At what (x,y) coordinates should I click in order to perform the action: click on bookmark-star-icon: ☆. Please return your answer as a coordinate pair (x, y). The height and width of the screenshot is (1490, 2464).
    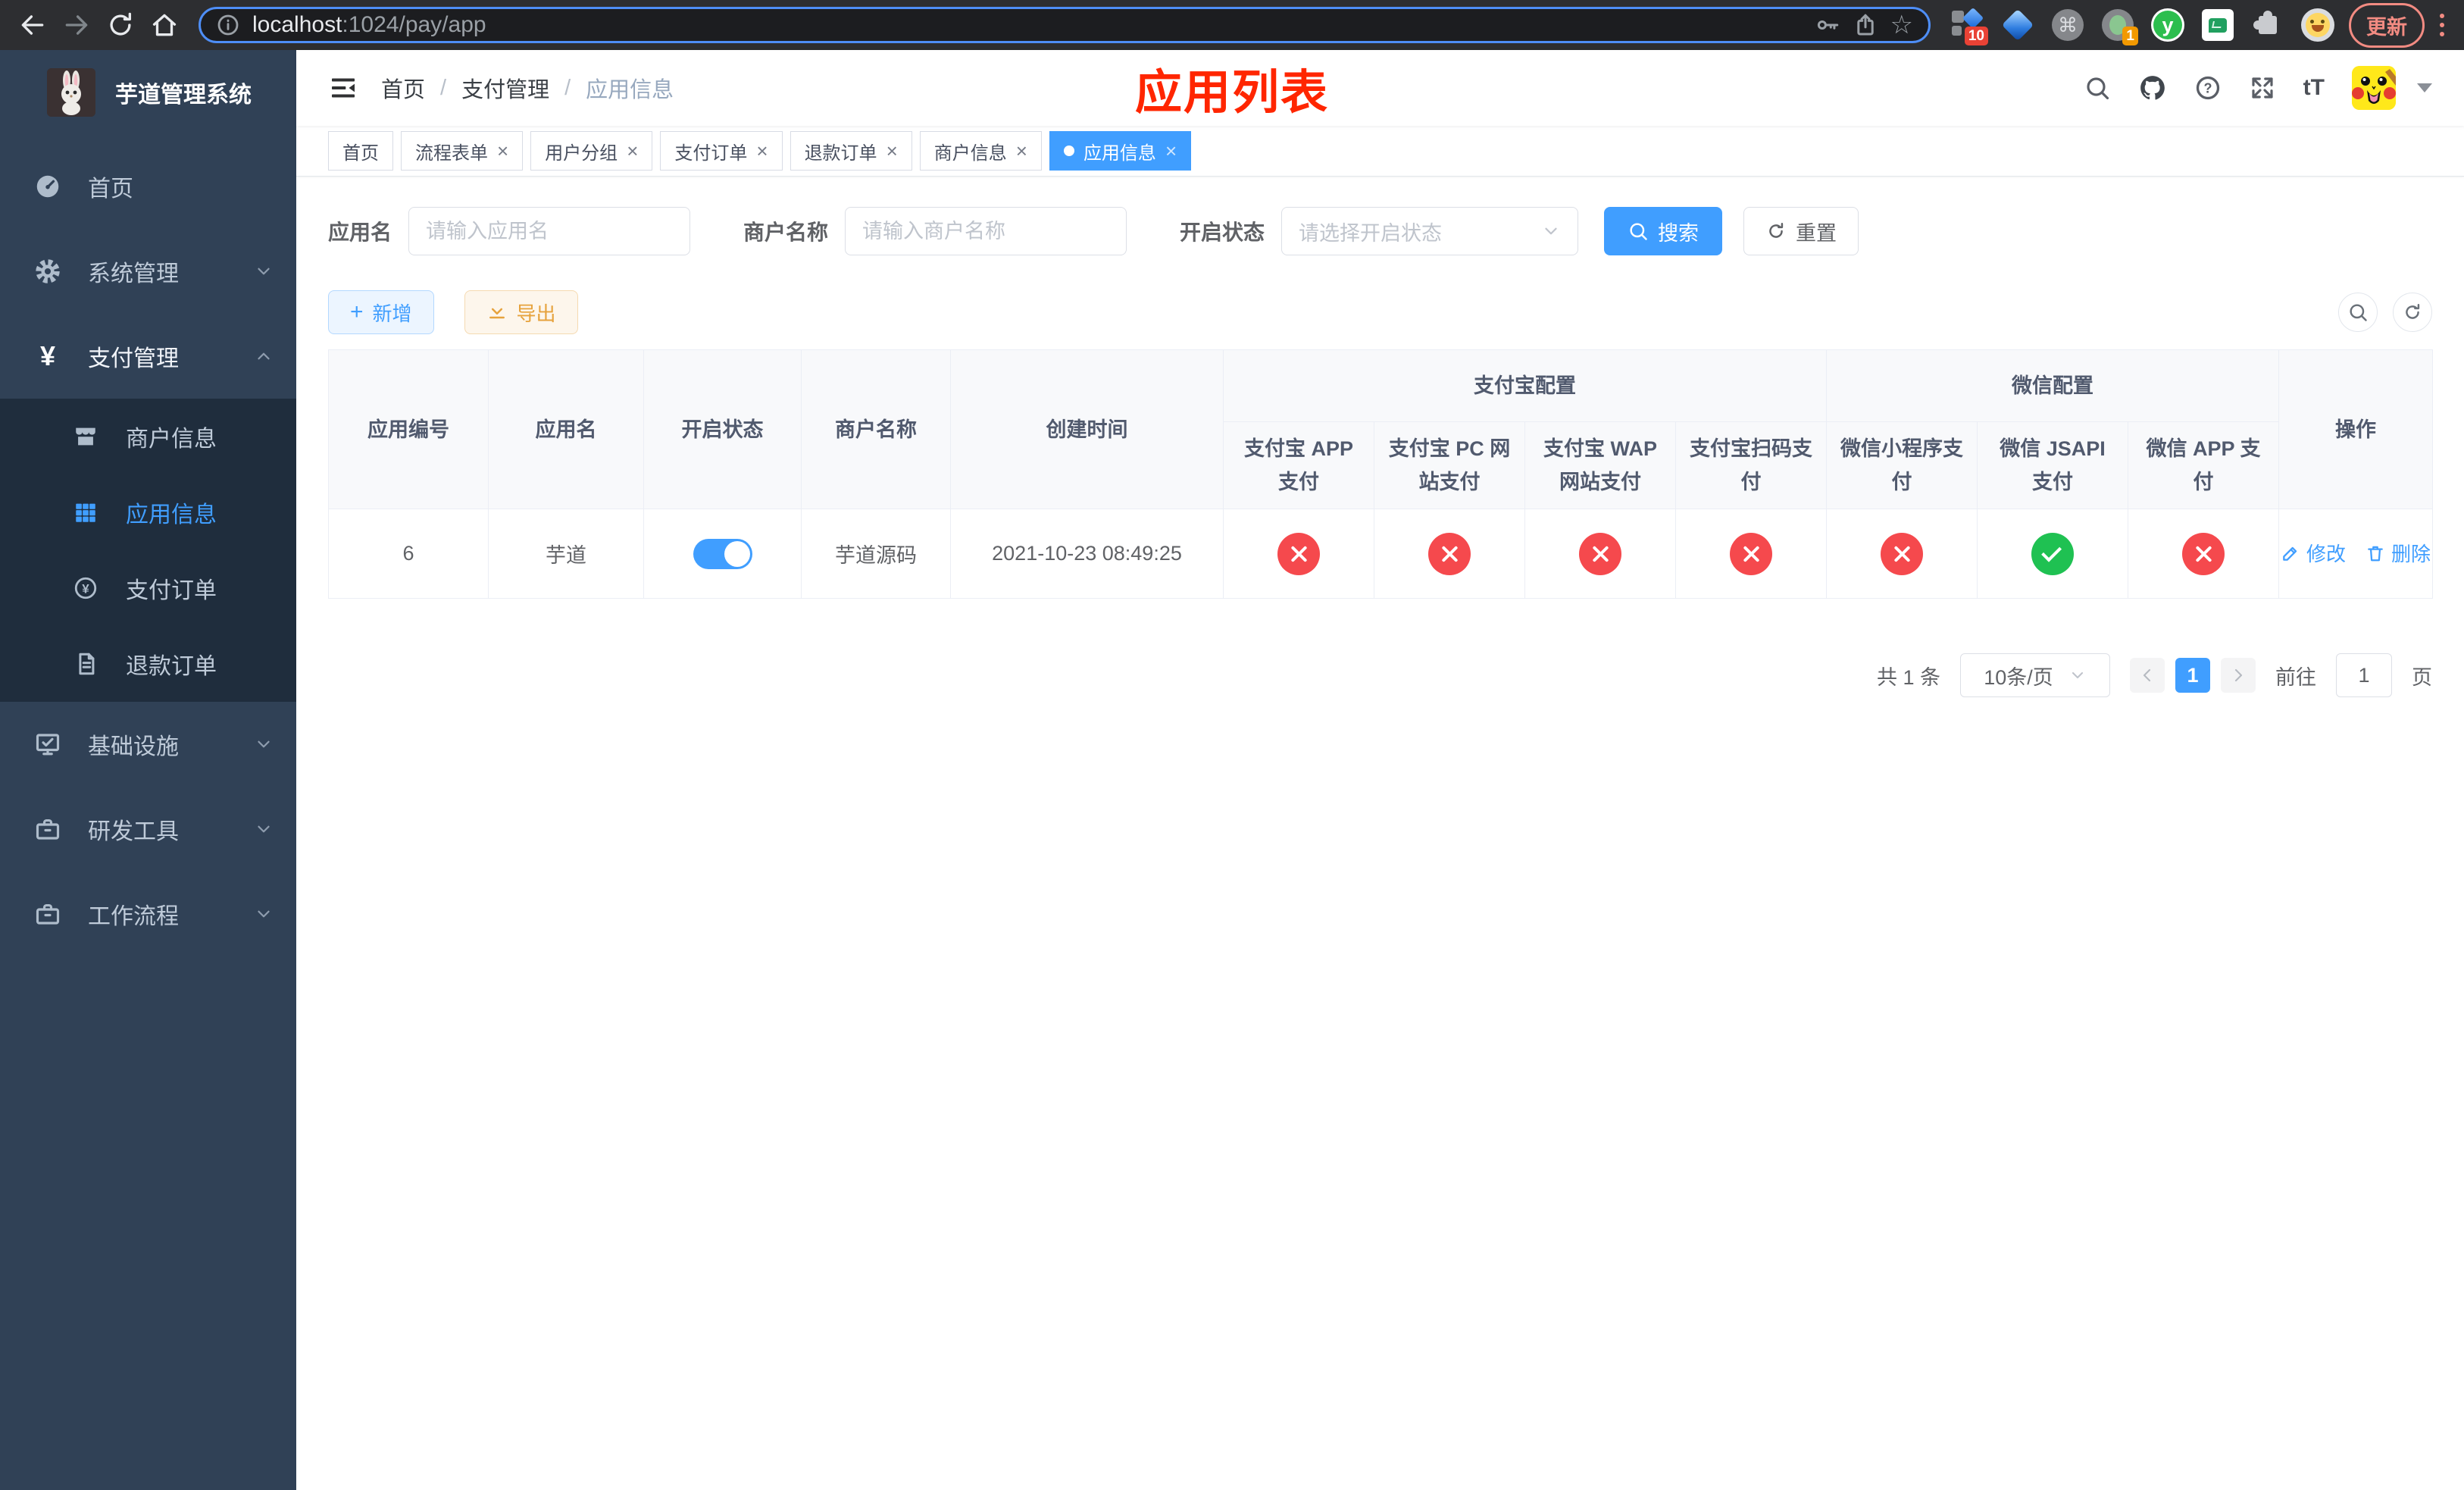
    Looking at the image, I should click on (1901, 25).